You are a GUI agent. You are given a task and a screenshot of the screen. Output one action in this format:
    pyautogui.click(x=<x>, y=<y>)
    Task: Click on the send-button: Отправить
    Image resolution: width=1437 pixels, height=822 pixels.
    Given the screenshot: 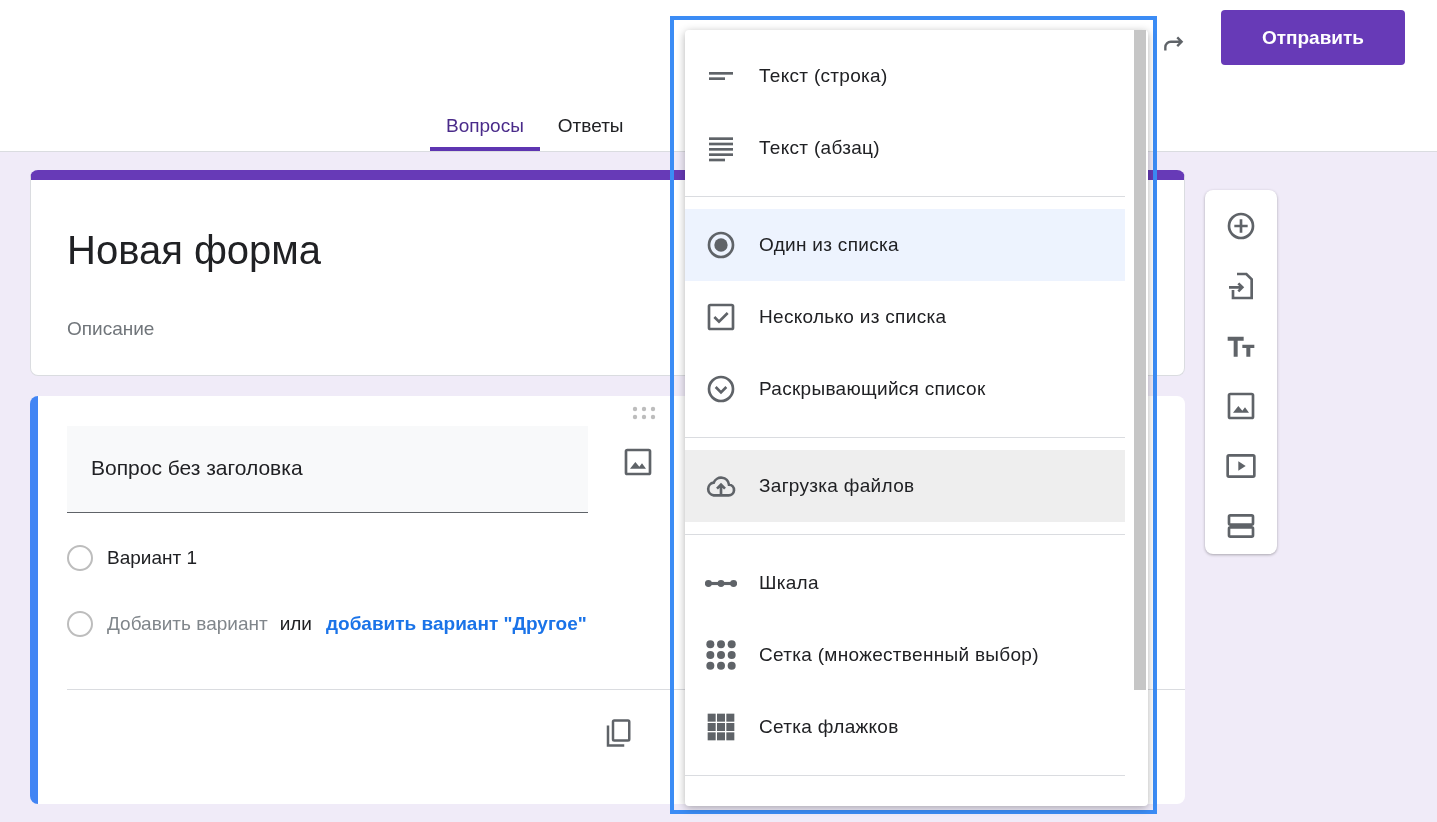 What is the action you would take?
    pyautogui.click(x=1313, y=37)
    